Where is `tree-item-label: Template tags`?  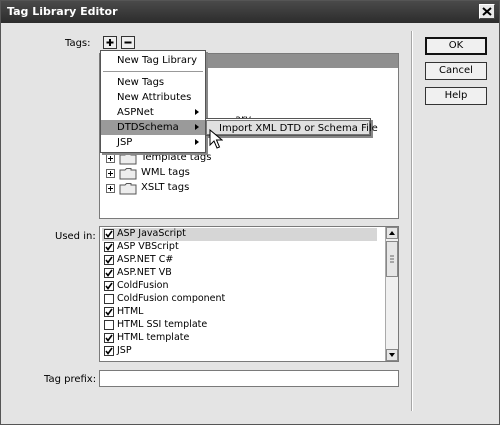 tree-item-label: Template tags is located at coordinates (176, 157).